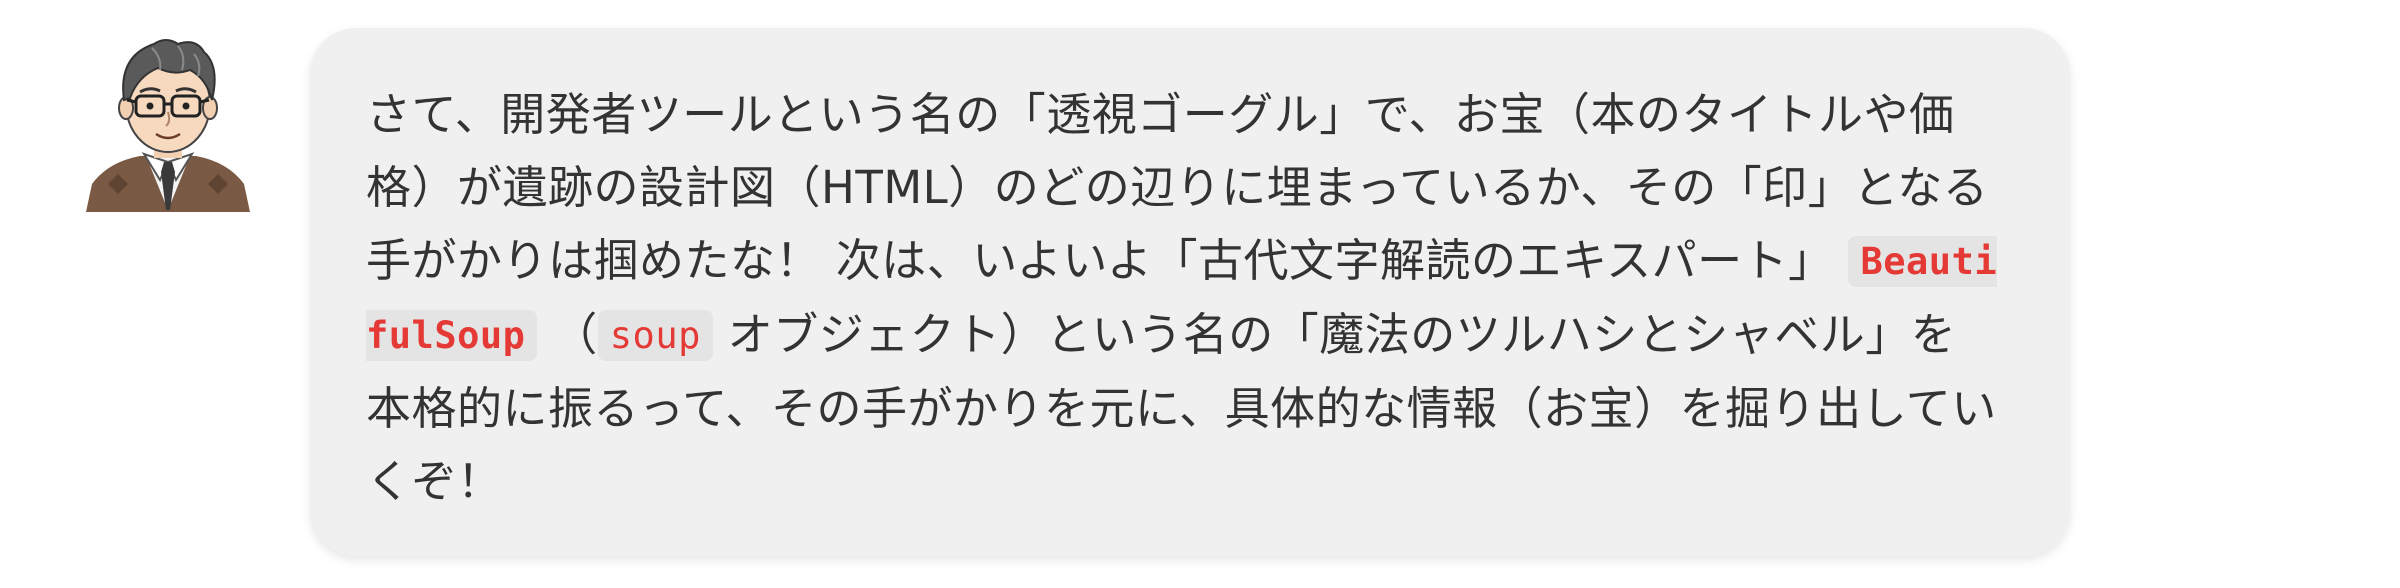 Image resolution: width=2400 pixels, height=588 pixels. I want to click on inline-code-soup: soup, so click(655, 335).